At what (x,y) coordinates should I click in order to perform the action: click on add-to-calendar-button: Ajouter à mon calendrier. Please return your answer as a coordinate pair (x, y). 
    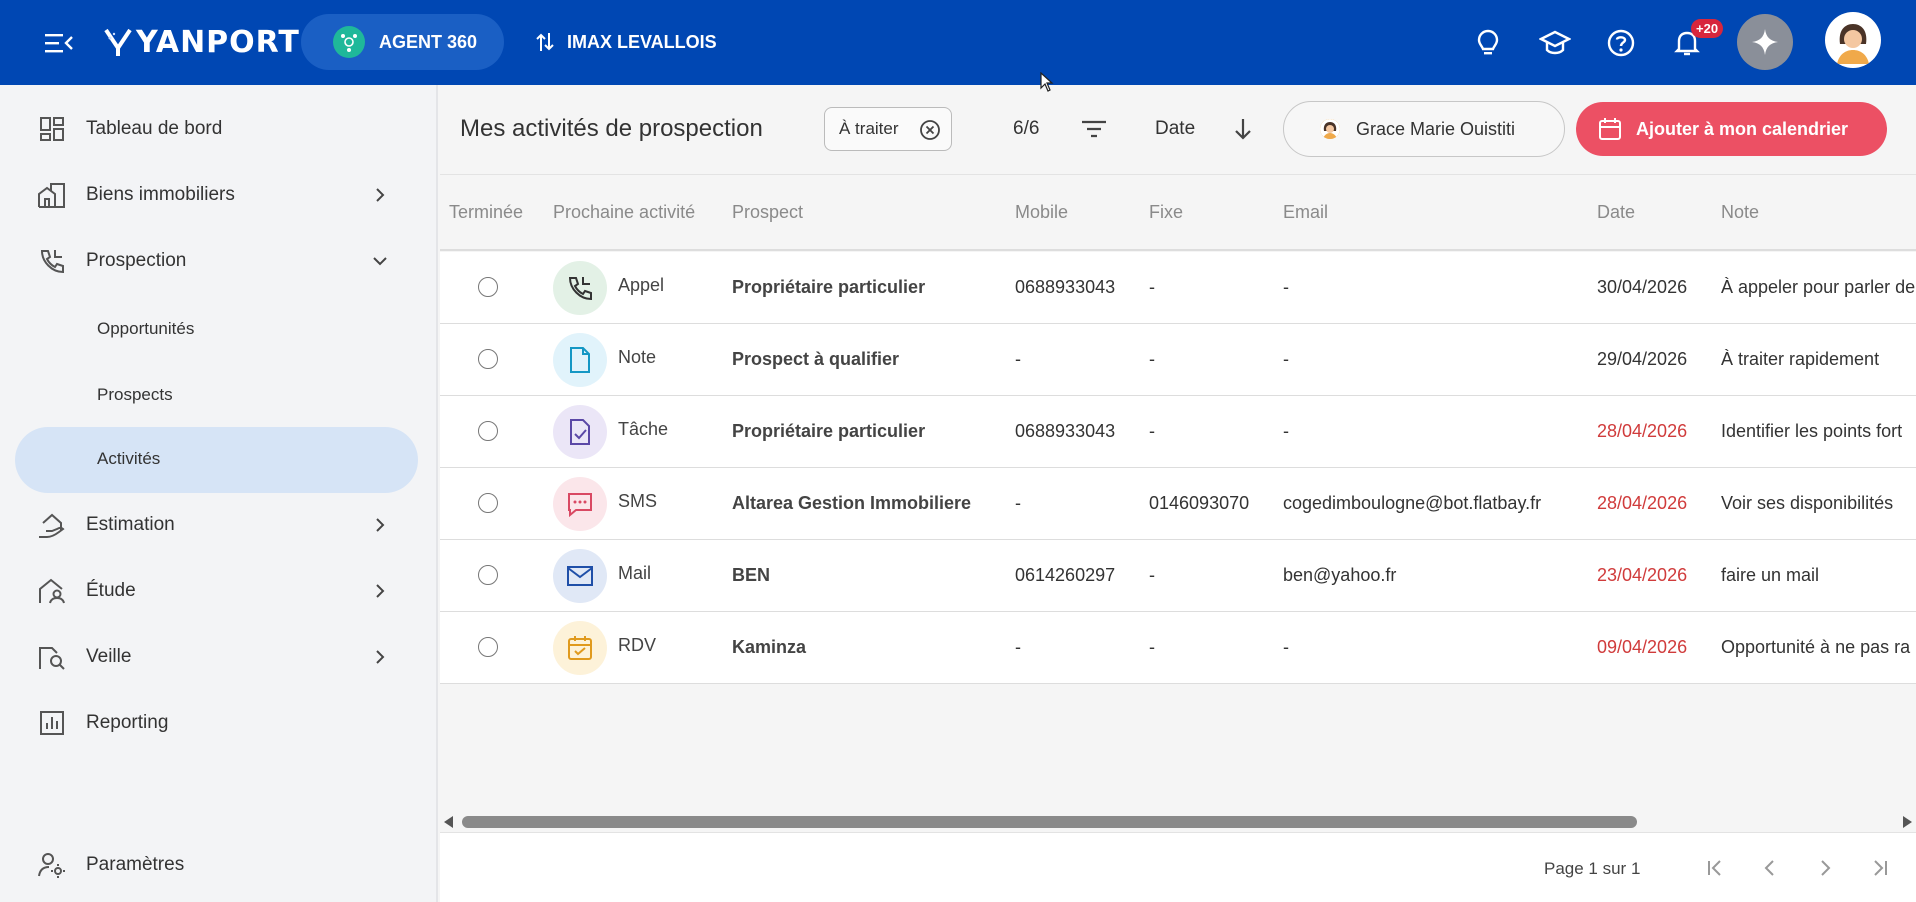
    Looking at the image, I should click on (1731, 129).